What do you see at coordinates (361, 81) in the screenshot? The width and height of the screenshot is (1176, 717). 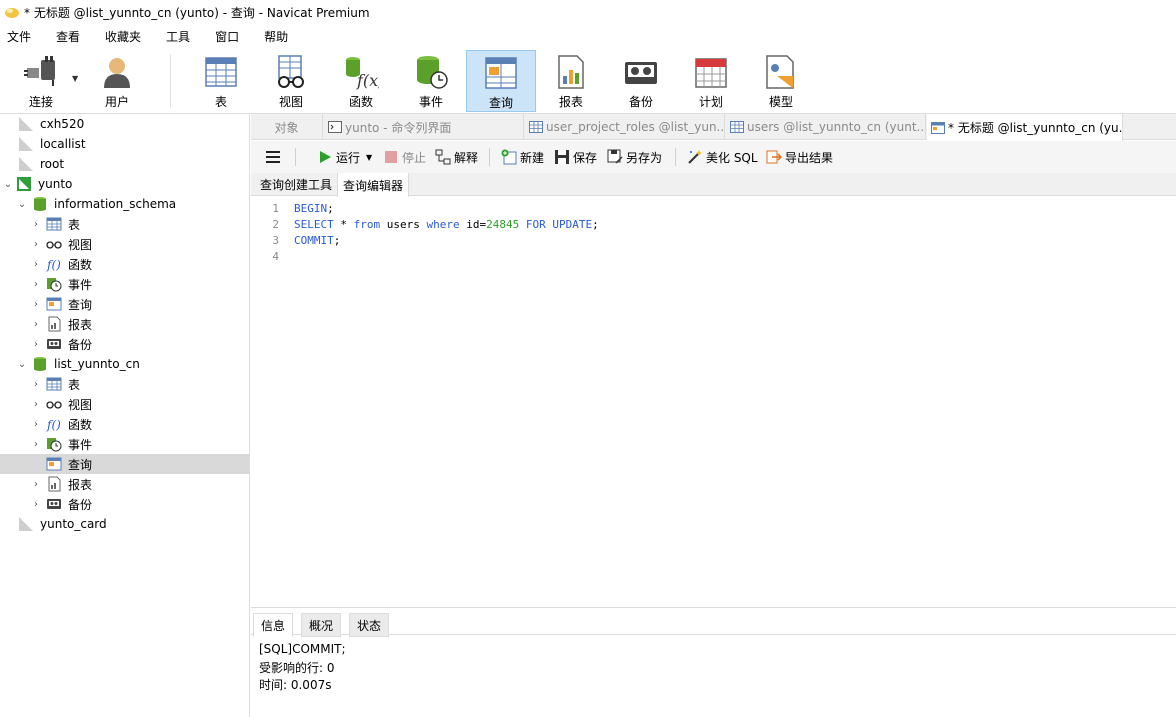 I see `function-button: f(x) 函数` at bounding box center [361, 81].